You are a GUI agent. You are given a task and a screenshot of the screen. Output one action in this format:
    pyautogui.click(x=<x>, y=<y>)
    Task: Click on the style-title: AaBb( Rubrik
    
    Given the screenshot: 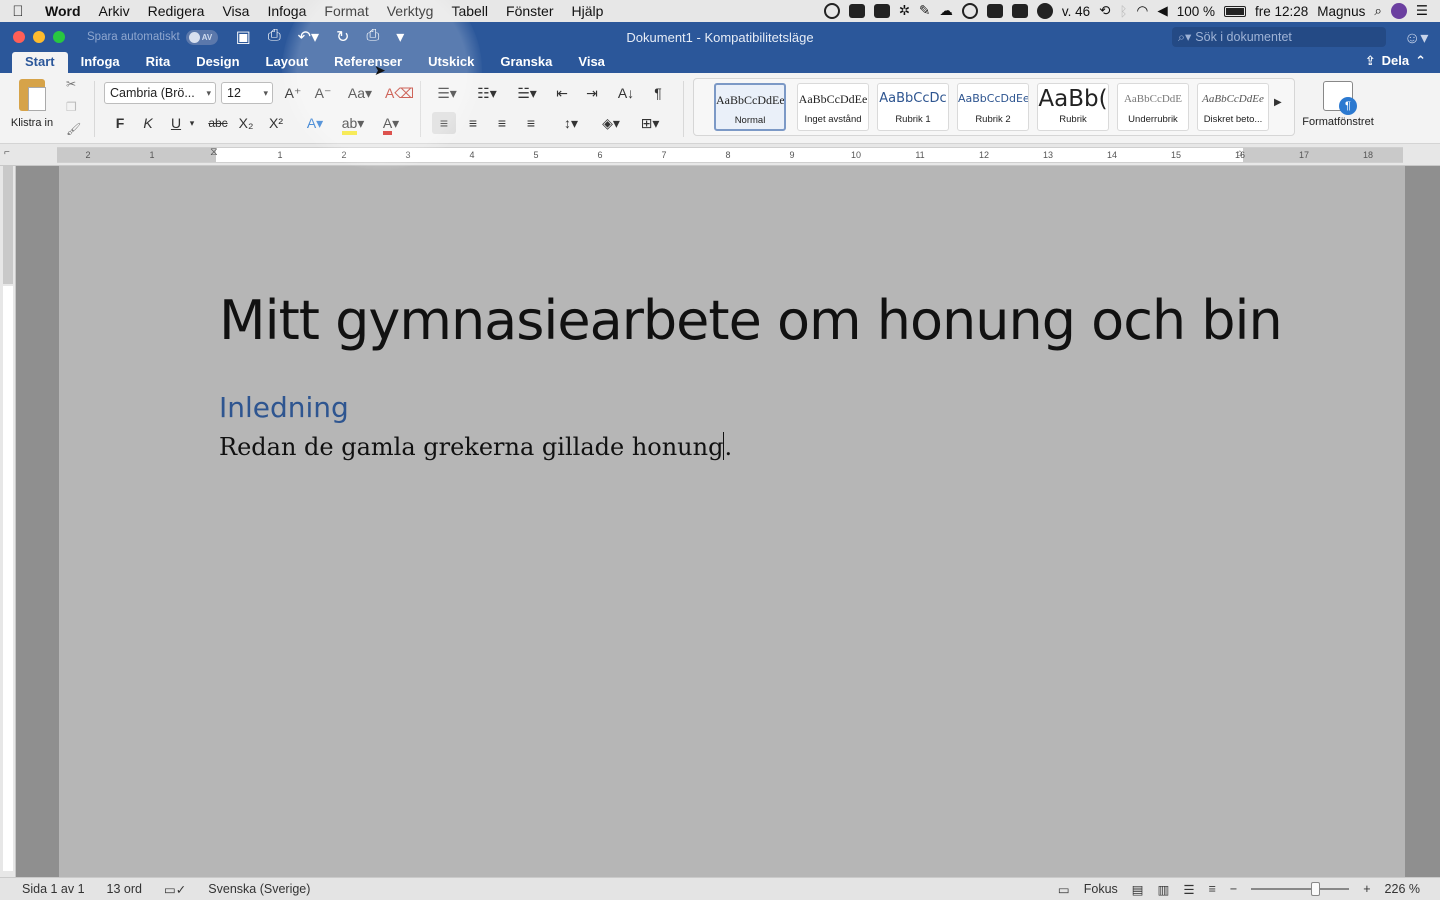 What is the action you would take?
    pyautogui.click(x=1073, y=107)
    